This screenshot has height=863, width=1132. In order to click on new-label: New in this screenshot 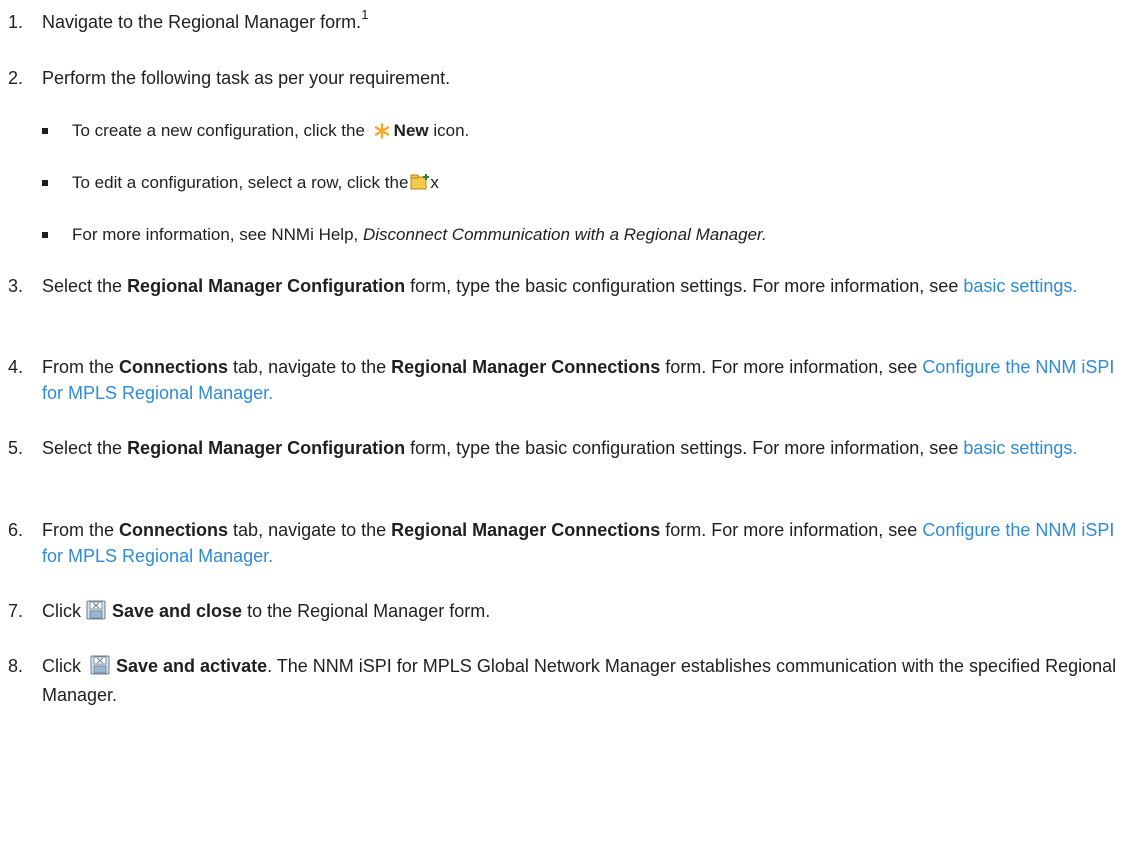, I will do `click(411, 130)`.